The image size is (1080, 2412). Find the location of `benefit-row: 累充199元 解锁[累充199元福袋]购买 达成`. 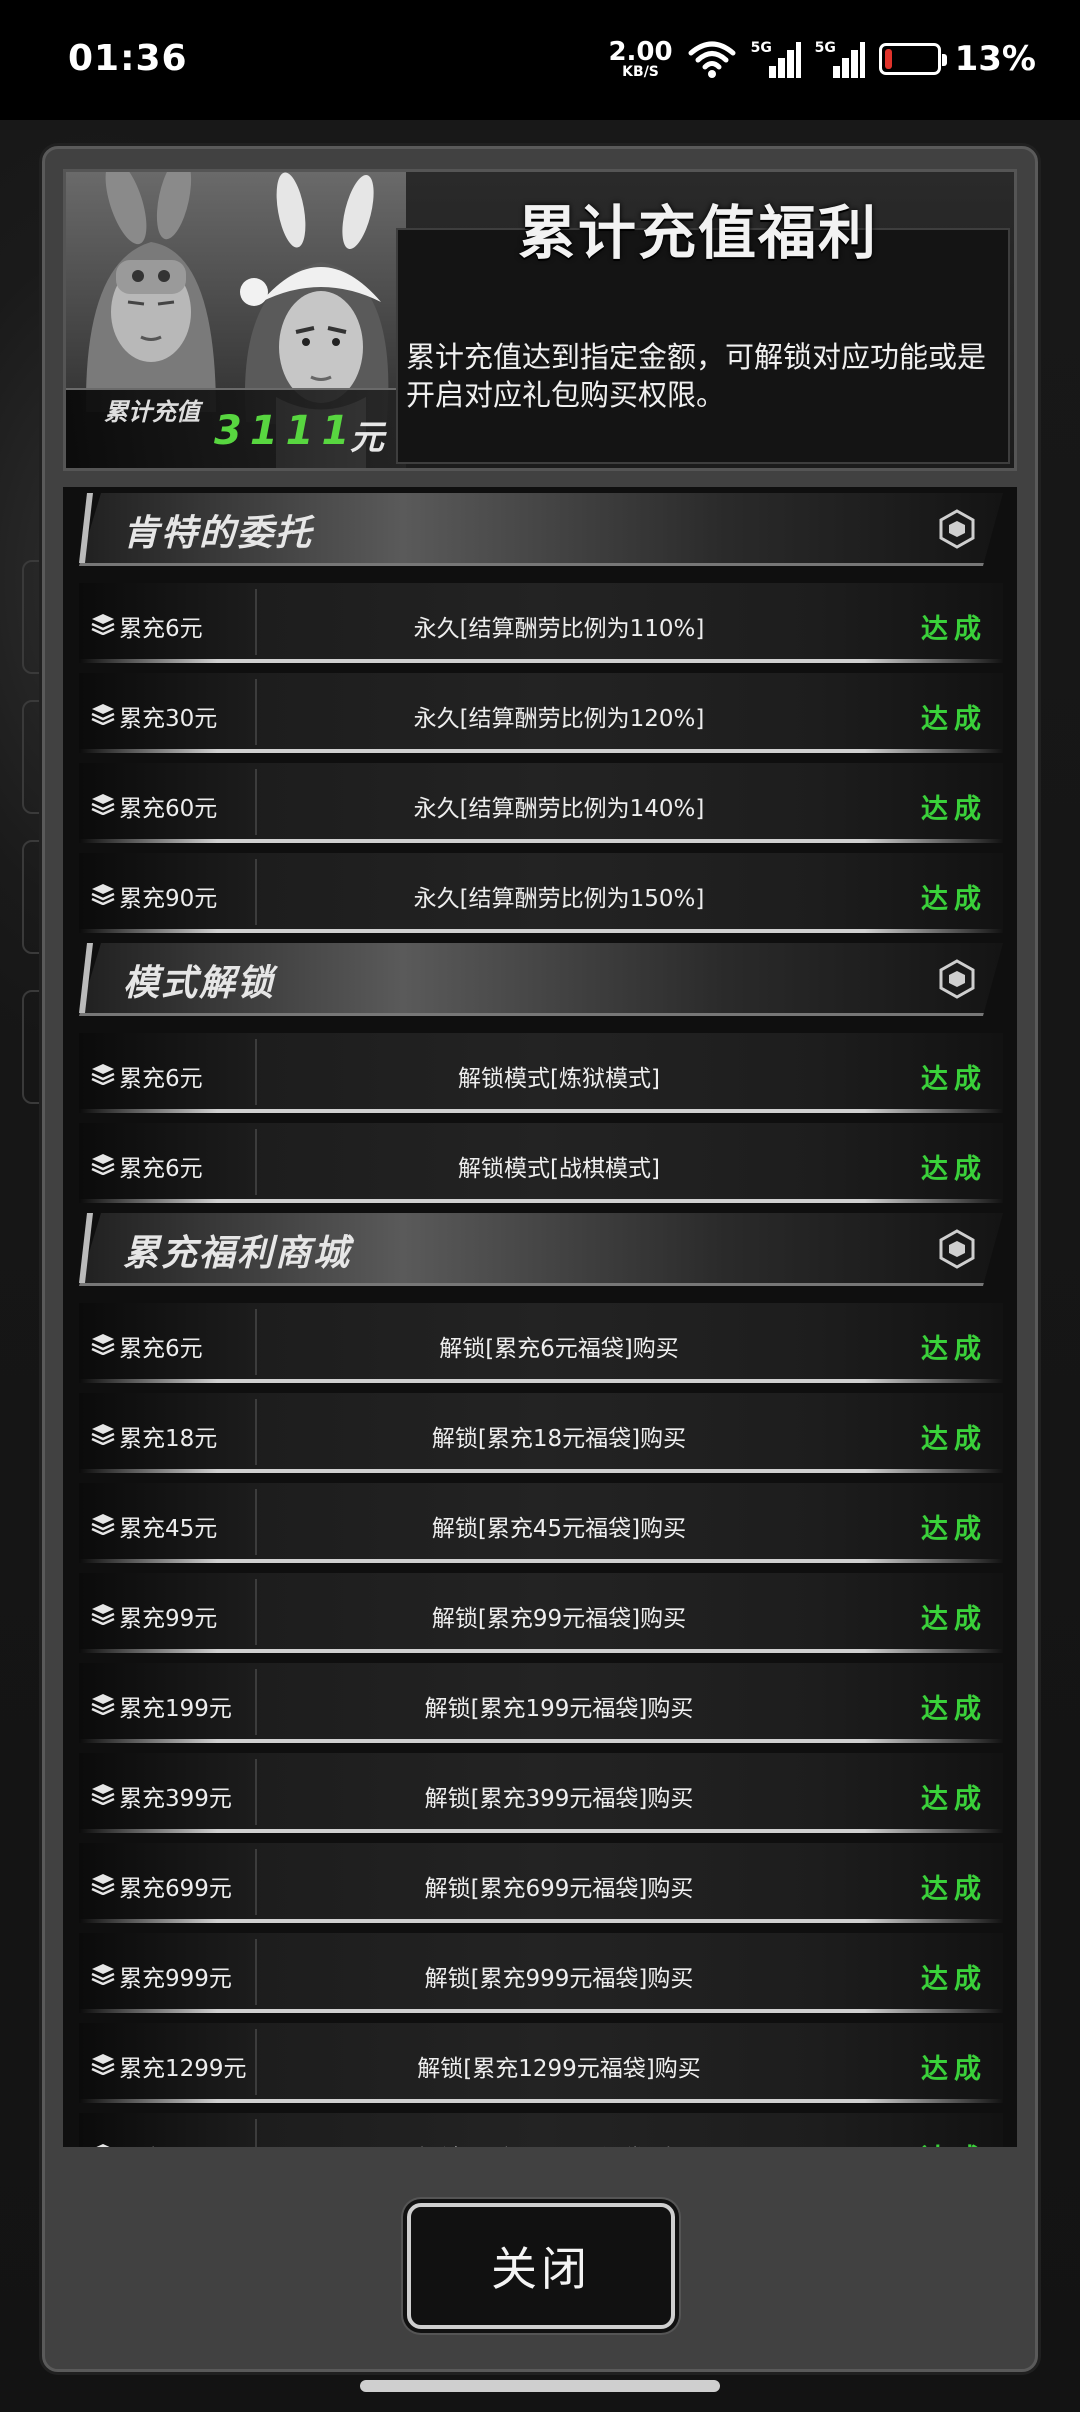

benefit-row: 累充199元 解锁[累充199元福袋]购买 达成 is located at coordinates (541, 1703).